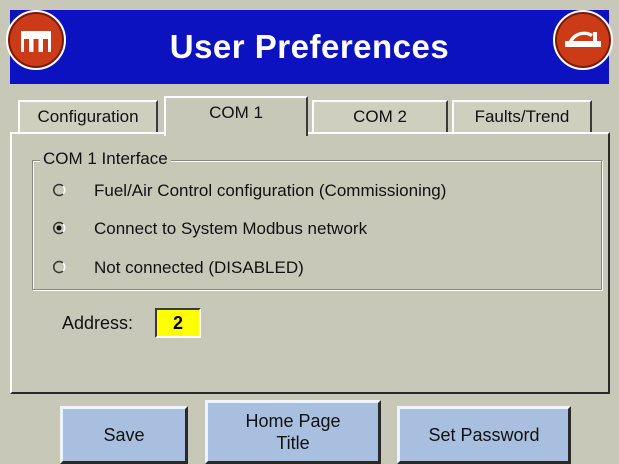 The width and height of the screenshot is (619, 464). I want to click on page-title: User Preferences, so click(309, 46).